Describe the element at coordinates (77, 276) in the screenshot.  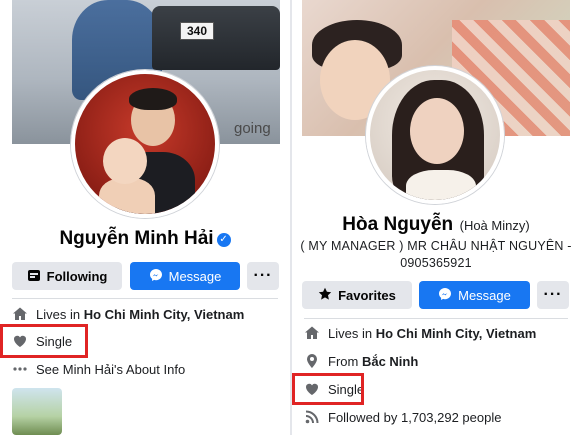
I see `following-label: Following` at that location.